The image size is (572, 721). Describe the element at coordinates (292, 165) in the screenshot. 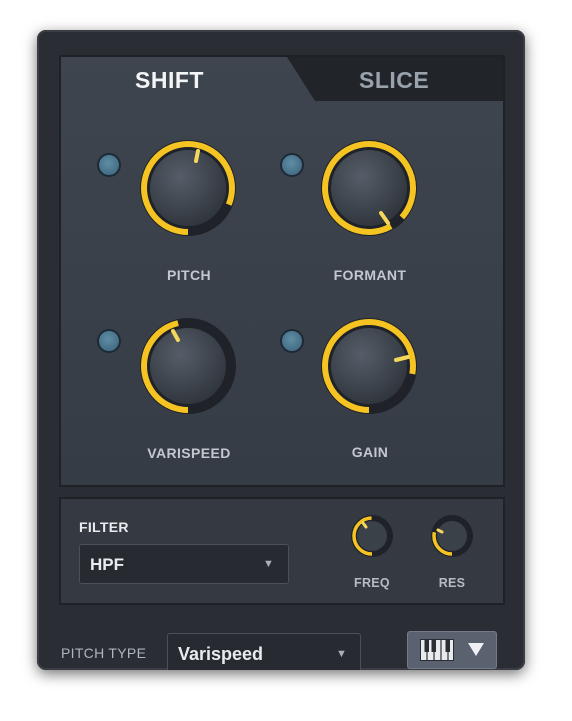

I see `formant-mod-indicator` at that location.